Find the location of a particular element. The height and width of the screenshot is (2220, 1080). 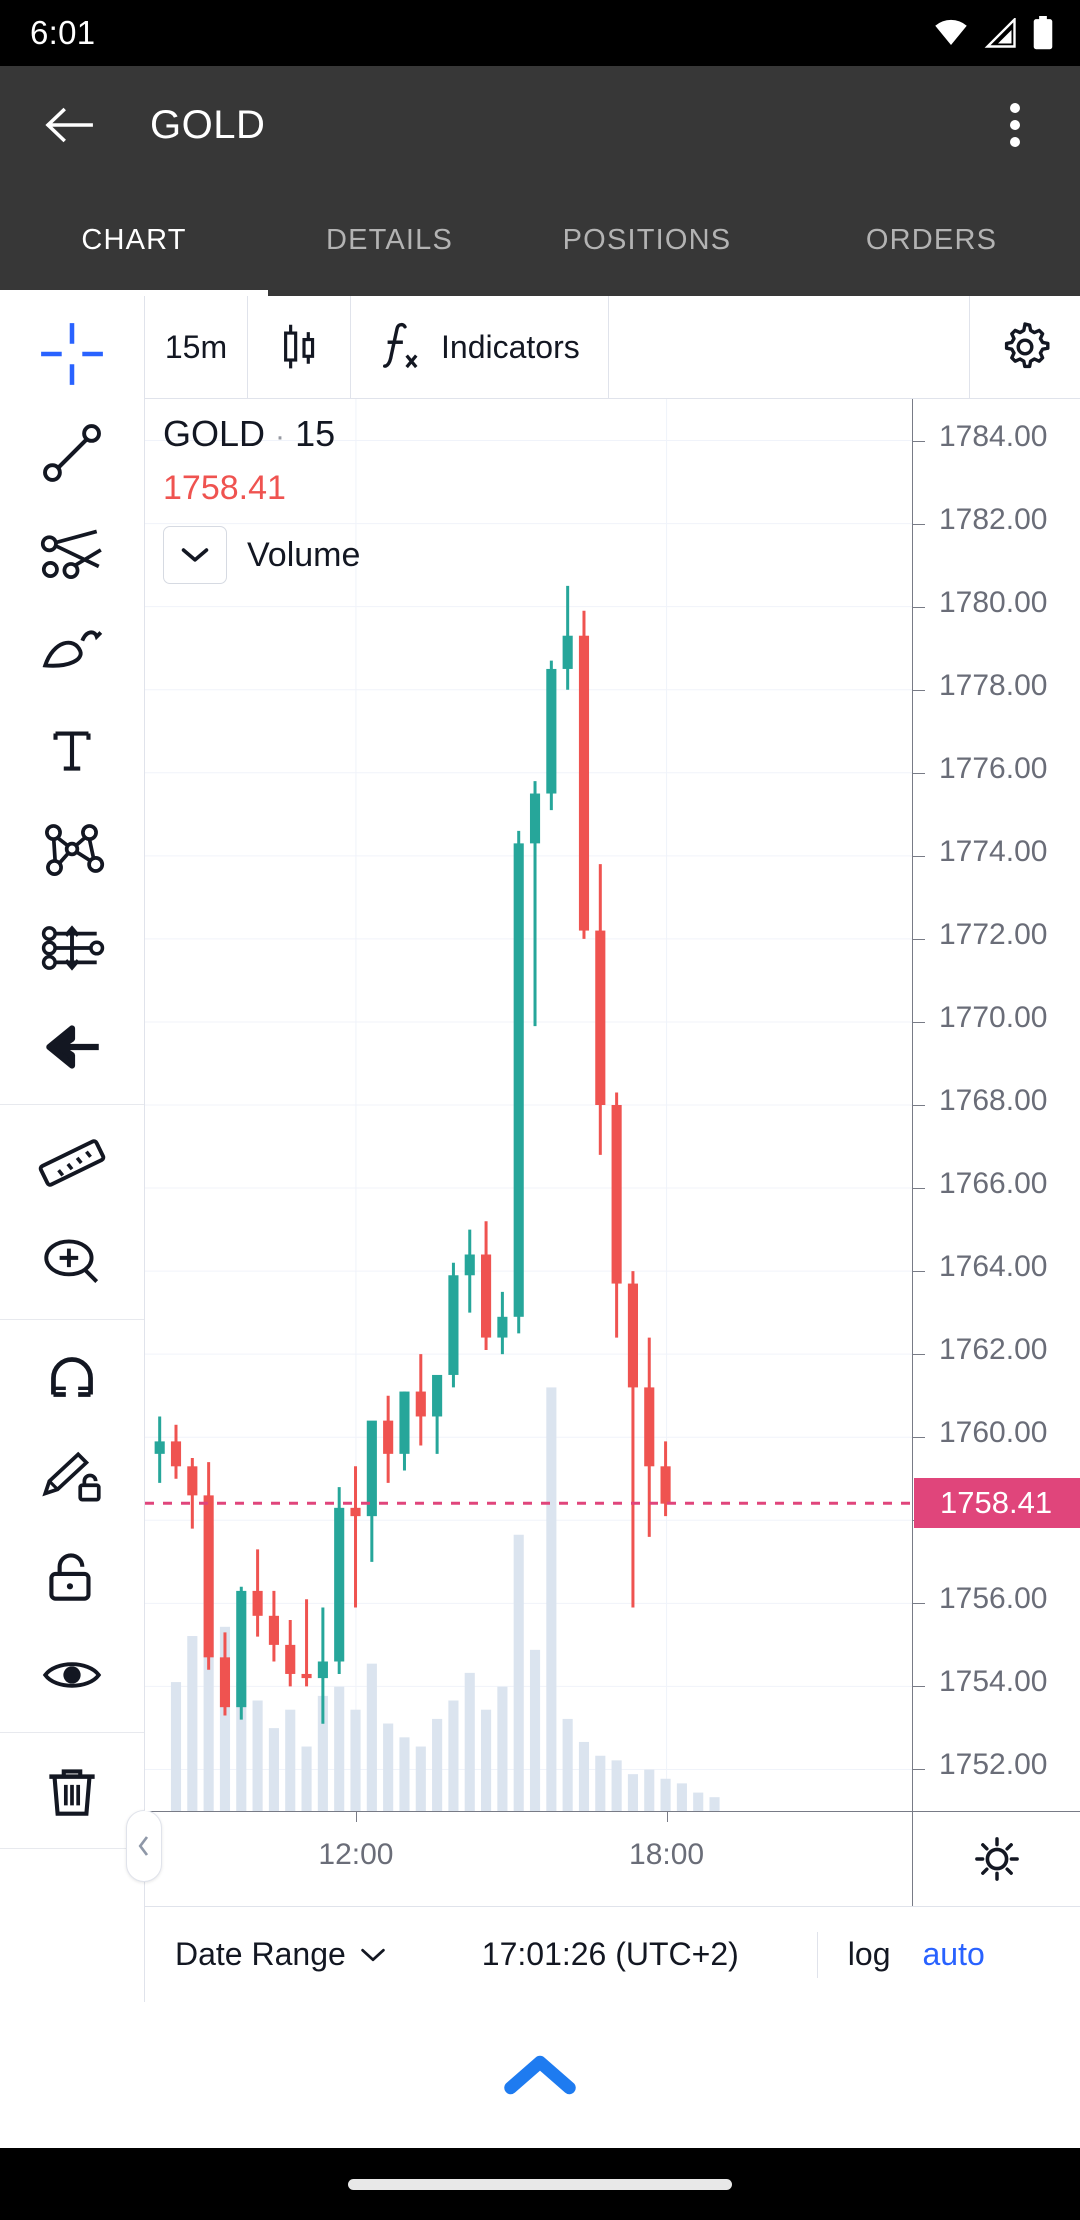

status-bar-icons is located at coordinates (993, 33).